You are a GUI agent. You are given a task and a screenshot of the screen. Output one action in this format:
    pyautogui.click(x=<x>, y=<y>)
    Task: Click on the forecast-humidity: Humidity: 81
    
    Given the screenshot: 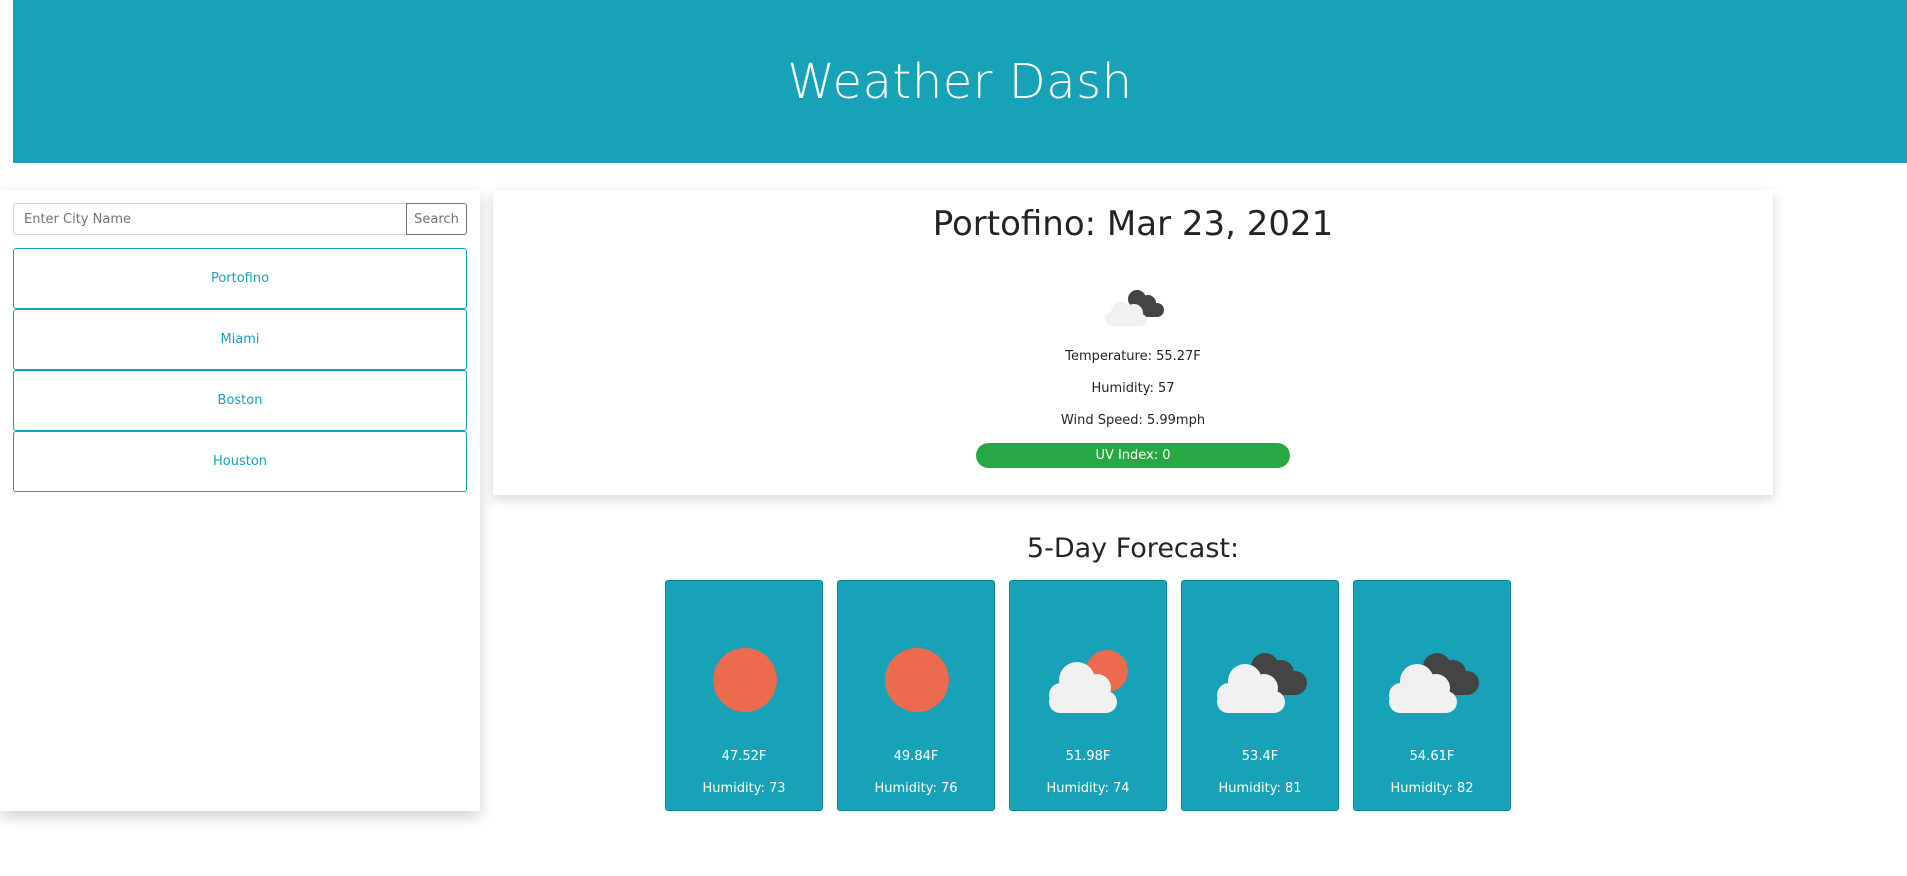 What is the action you would take?
    pyautogui.click(x=1260, y=788)
    